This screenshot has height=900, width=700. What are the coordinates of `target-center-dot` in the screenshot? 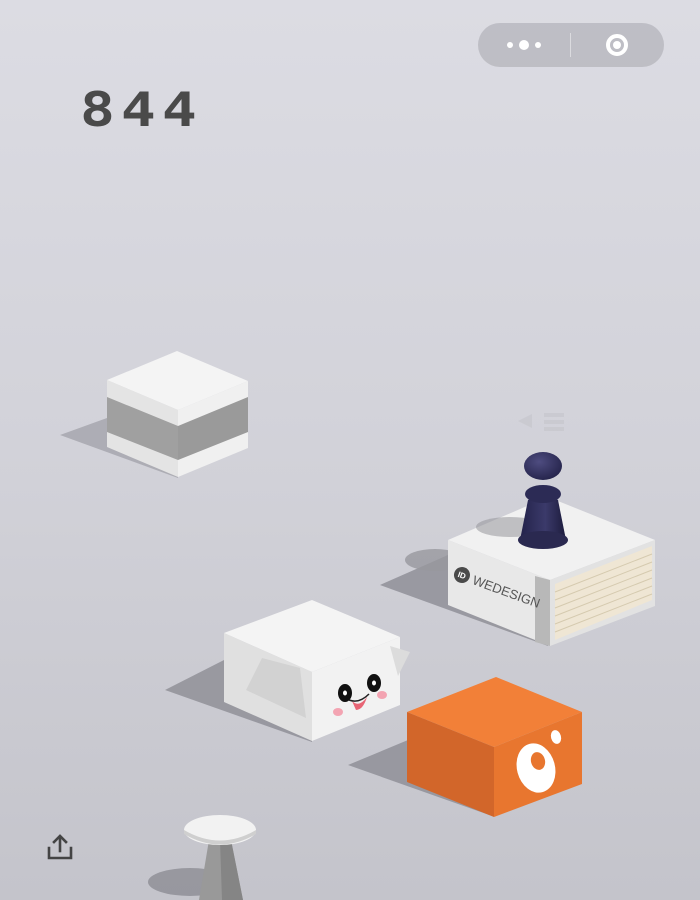 It's located at (617, 45).